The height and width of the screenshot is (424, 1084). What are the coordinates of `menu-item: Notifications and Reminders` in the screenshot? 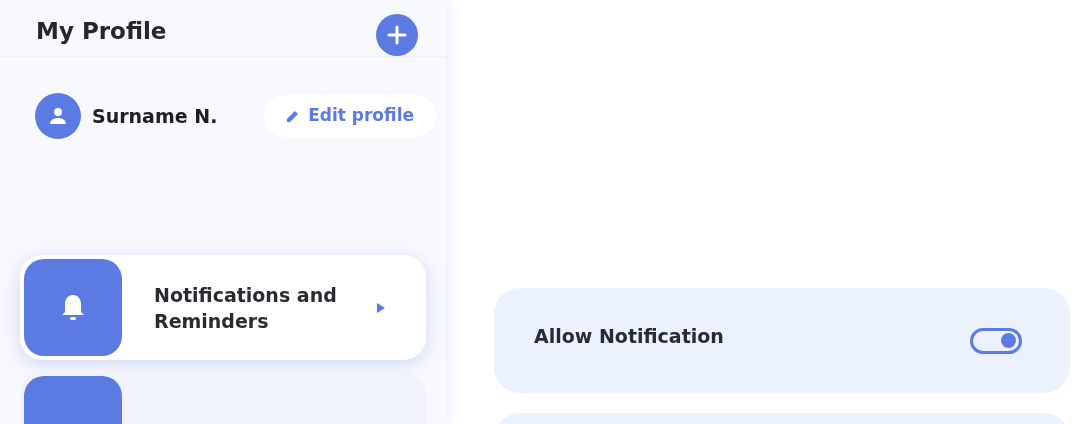 It's located at (223, 307).